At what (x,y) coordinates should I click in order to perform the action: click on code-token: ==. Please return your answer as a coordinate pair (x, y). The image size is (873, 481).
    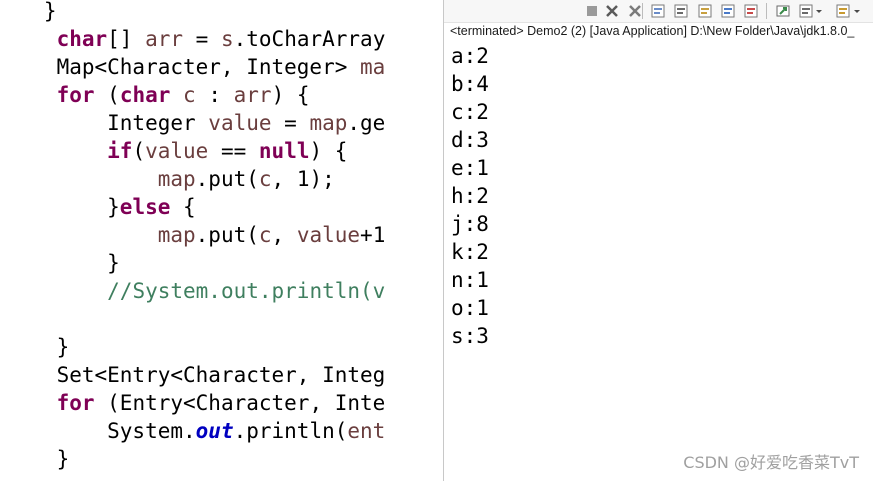
    Looking at the image, I should click on (233, 151).